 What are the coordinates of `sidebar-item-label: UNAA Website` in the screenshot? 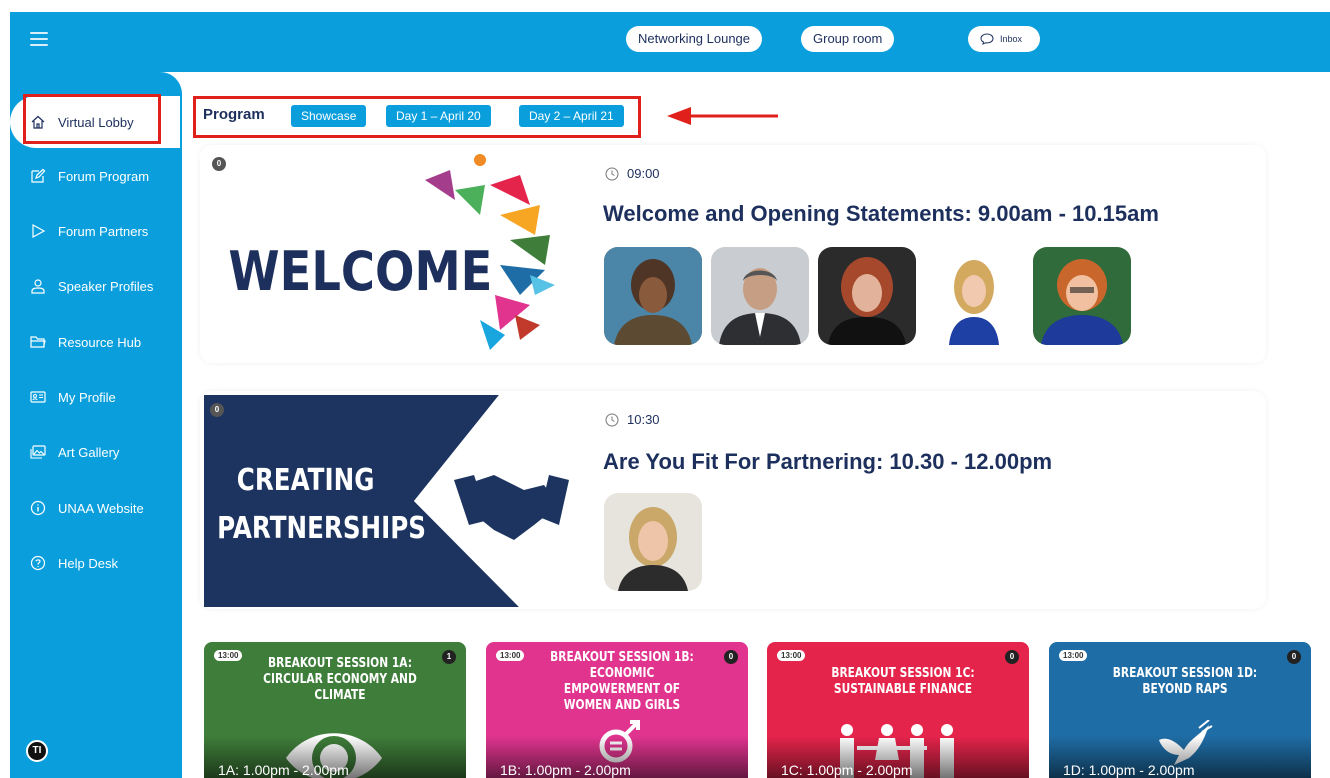 It's located at (101, 508).